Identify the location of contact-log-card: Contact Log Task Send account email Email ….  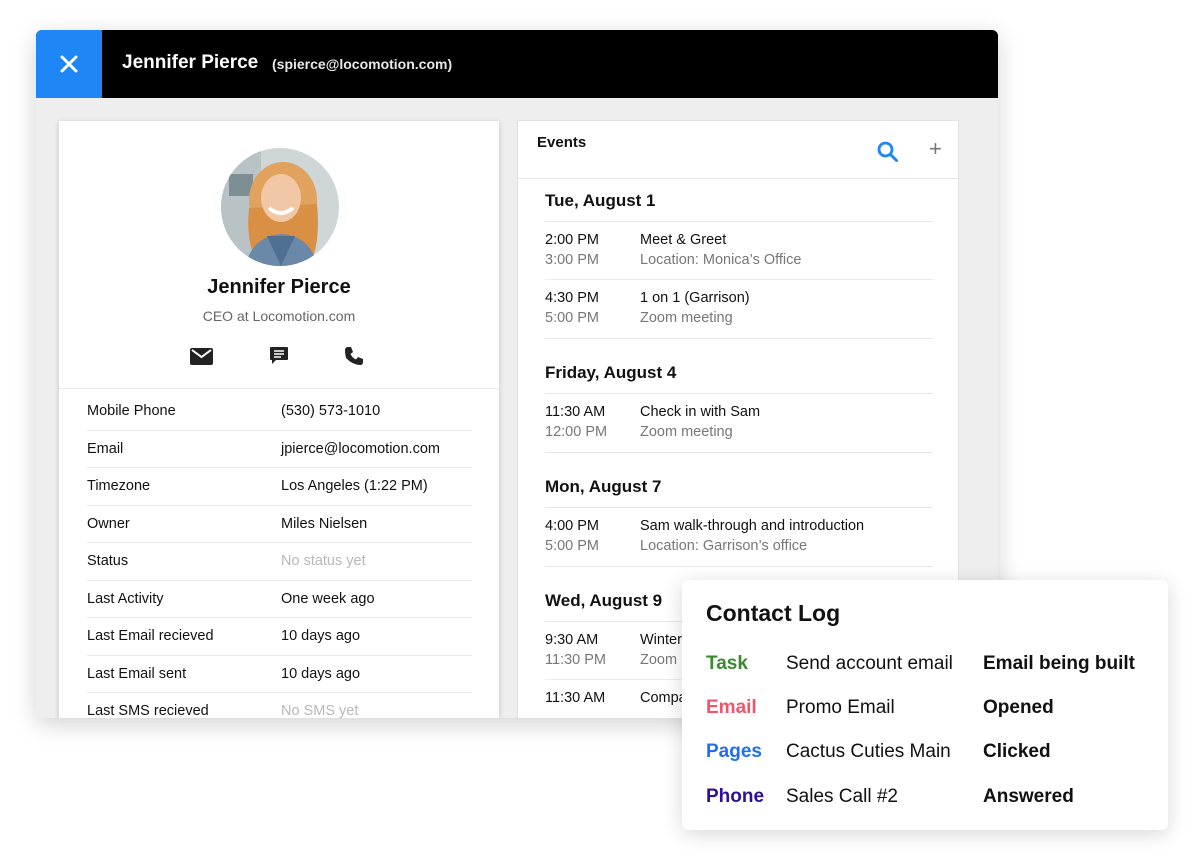
(925, 705).